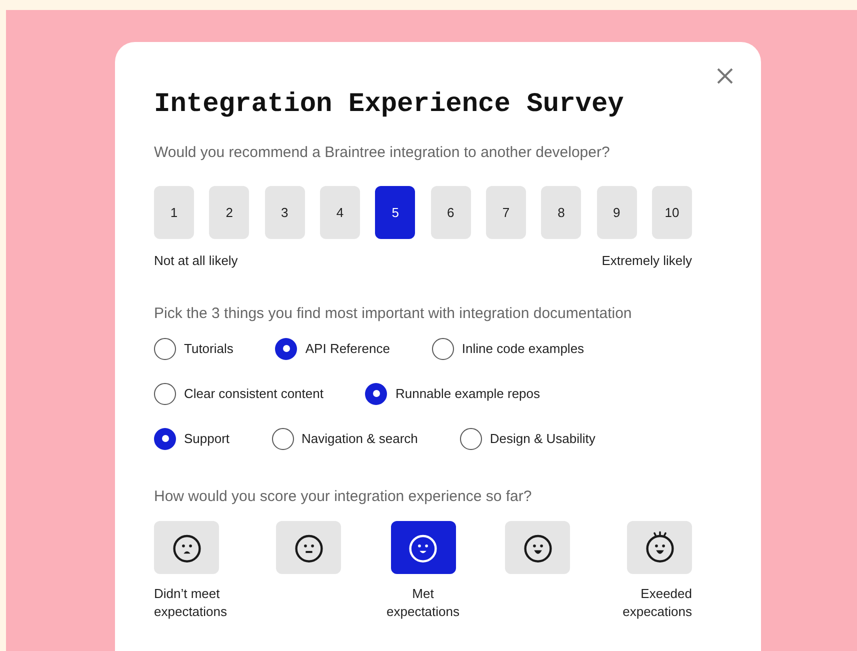 This screenshot has height=651, width=857. What do you see at coordinates (196, 261) in the screenshot?
I see `scale-label: Not at all likely` at bounding box center [196, 261].